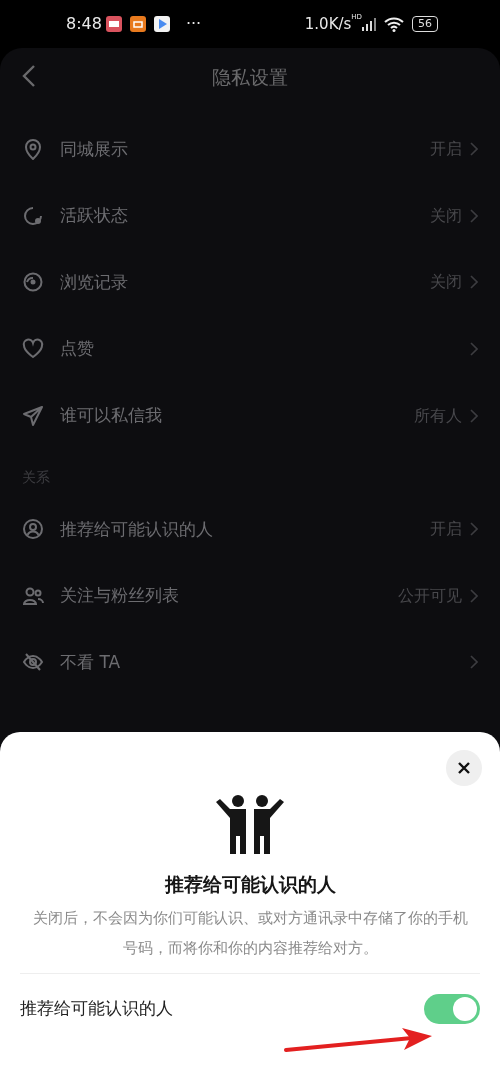 The width and height of the screenshot is (500, 1084). Describe the element at coordinates (29, 76) in the screenshot. I see `back-icon` at that location.